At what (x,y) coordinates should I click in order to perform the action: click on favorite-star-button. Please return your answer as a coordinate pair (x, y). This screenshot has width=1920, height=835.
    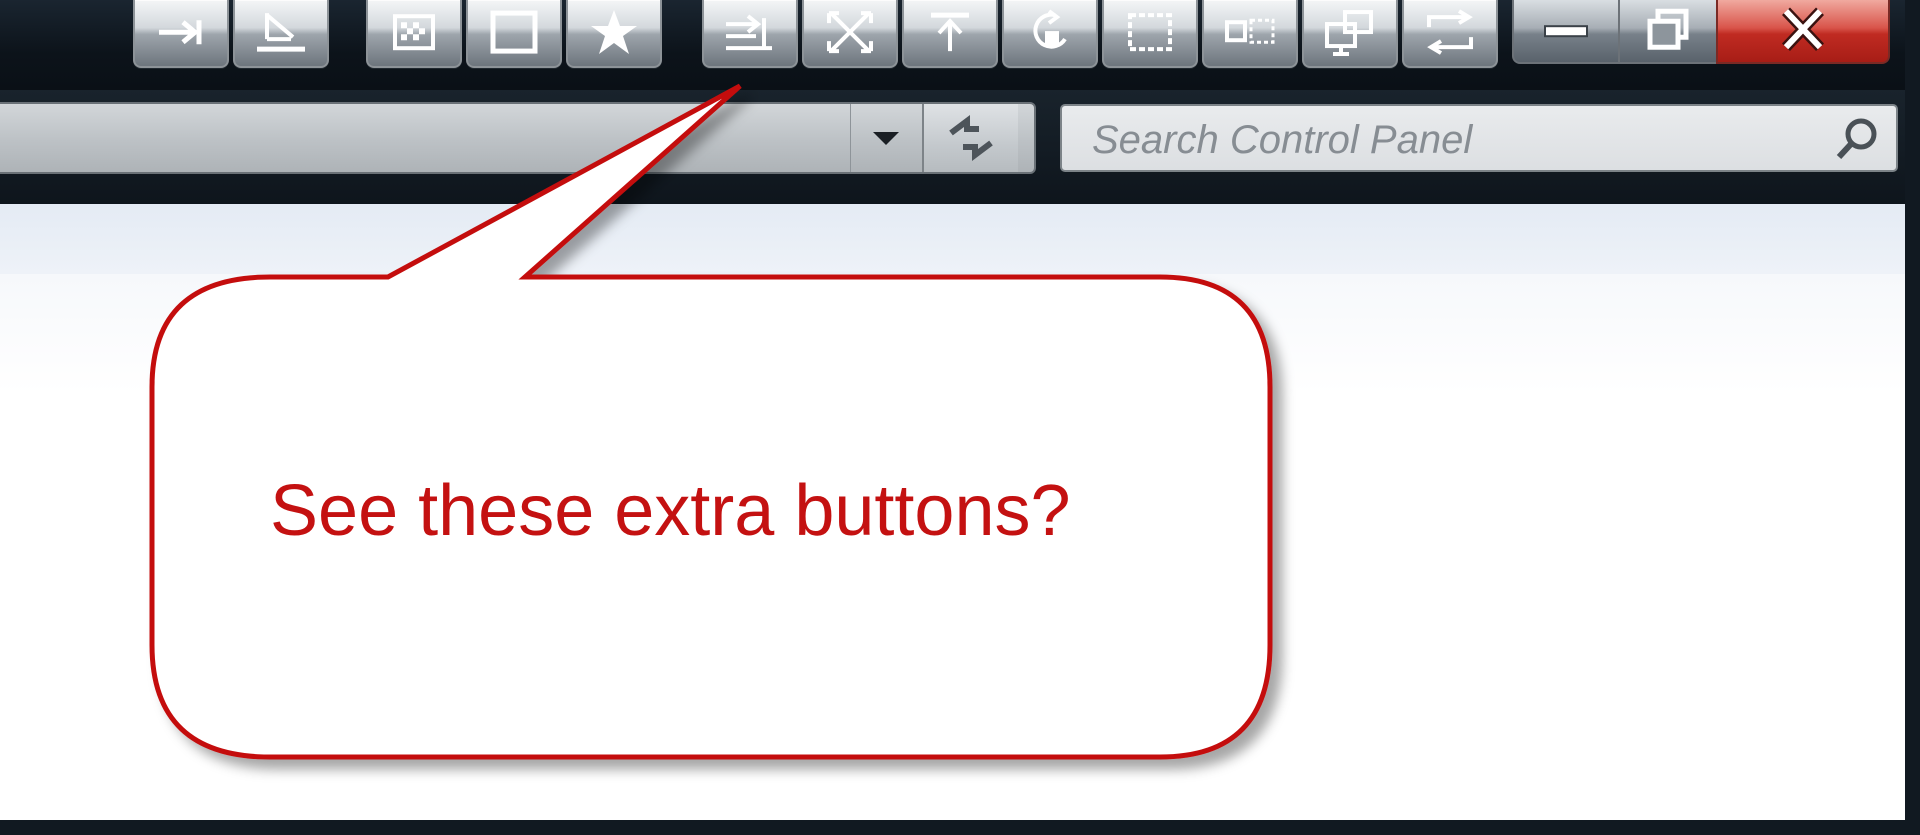
    Looking at the image, I should click on (614, 34).